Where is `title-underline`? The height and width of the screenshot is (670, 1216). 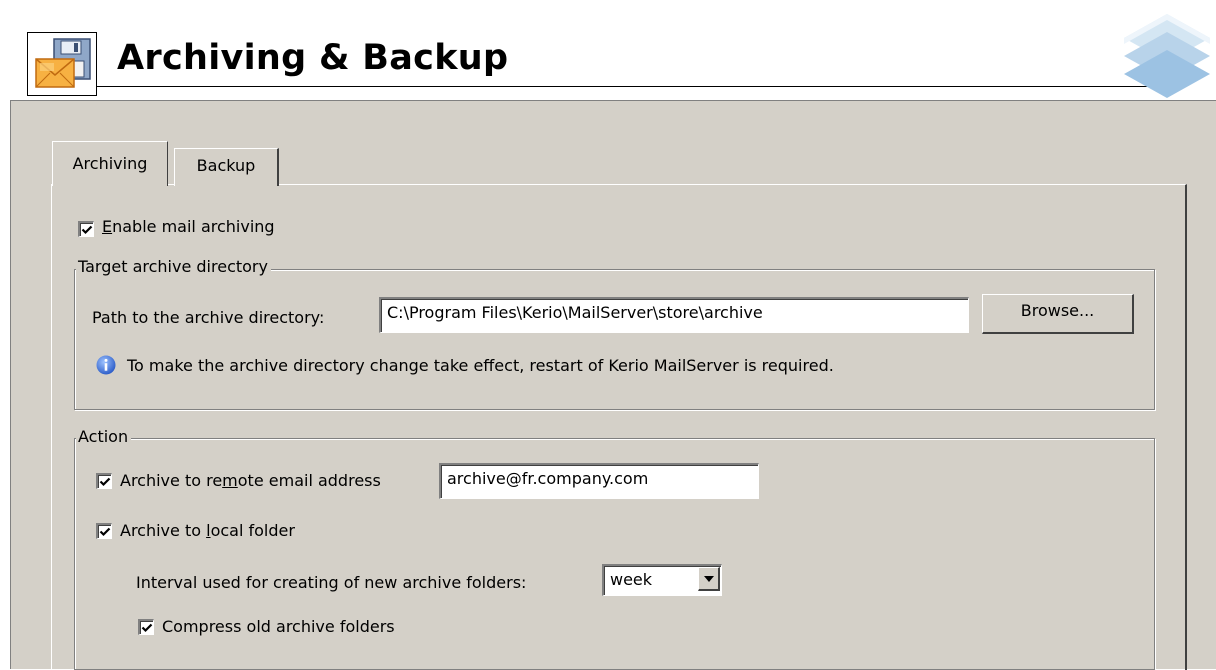
title-underline is located at coordinates (640, 86).